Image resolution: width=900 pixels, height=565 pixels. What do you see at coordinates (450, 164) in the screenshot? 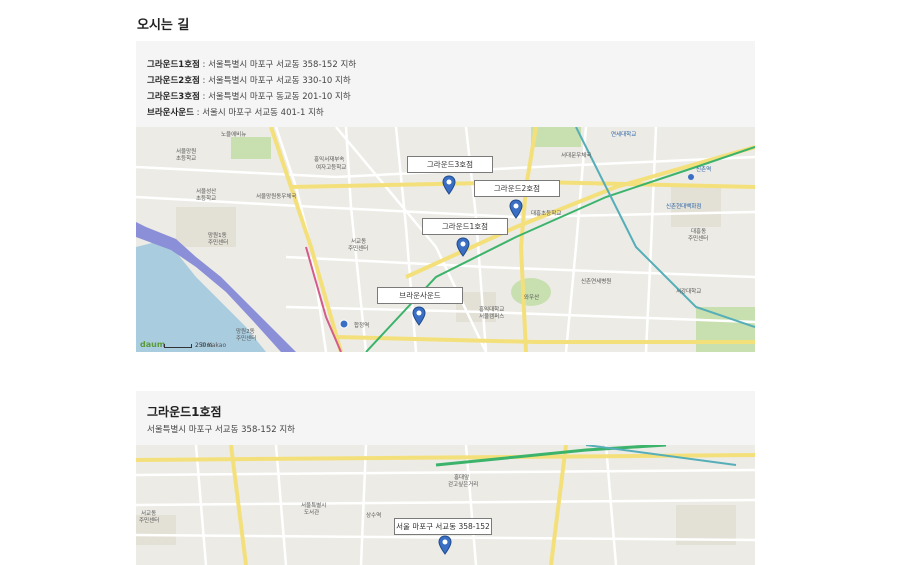
I see `marker-label: 그라운드3호점` at bounding box center [450, 164].